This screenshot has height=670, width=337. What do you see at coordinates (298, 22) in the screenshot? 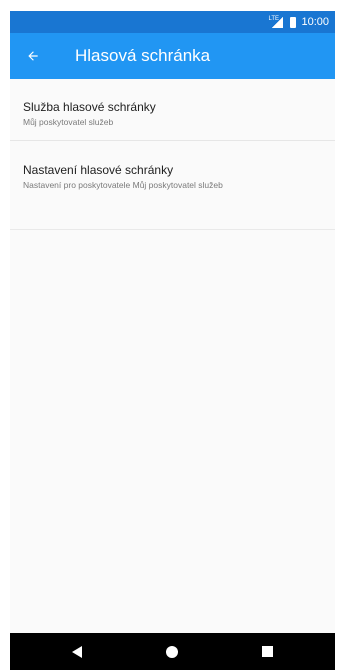
I see `status-icons: LTE 10:00` at bounding box center [298, 22].